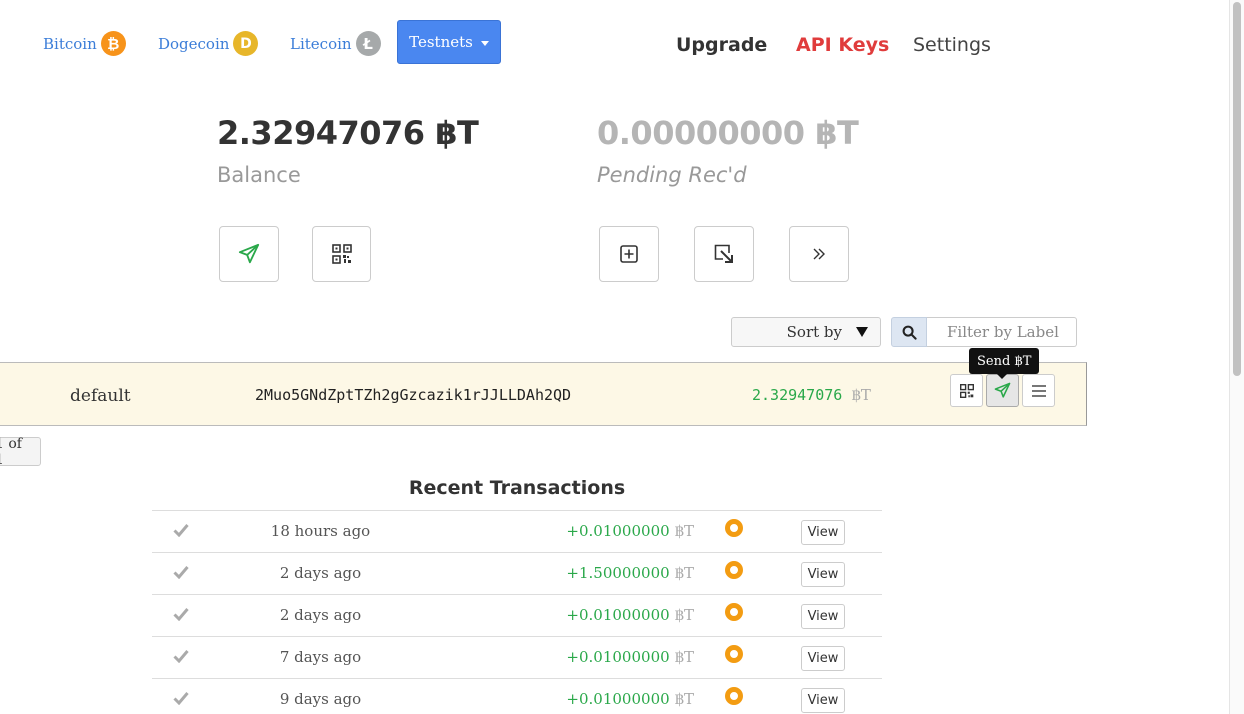  What do you see at coordinates (952, 45) in the screenshot?
I see `settings-link: Settings` at bounding box center [952, 45].